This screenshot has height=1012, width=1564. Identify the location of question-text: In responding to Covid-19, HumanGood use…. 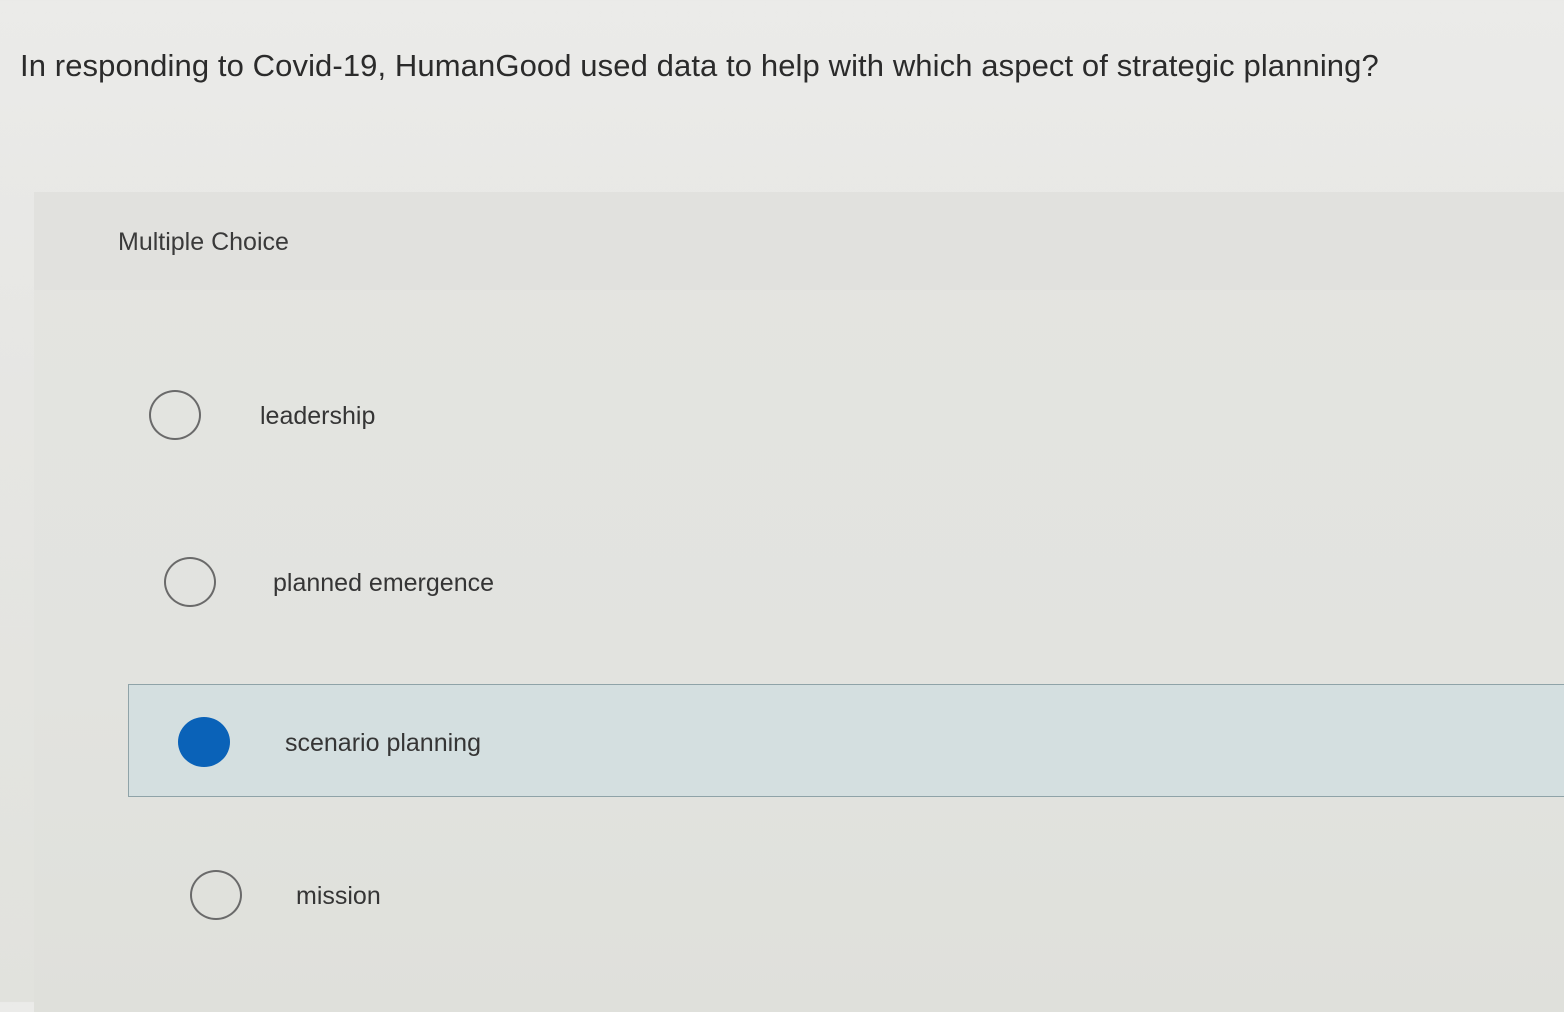
(699, 65).